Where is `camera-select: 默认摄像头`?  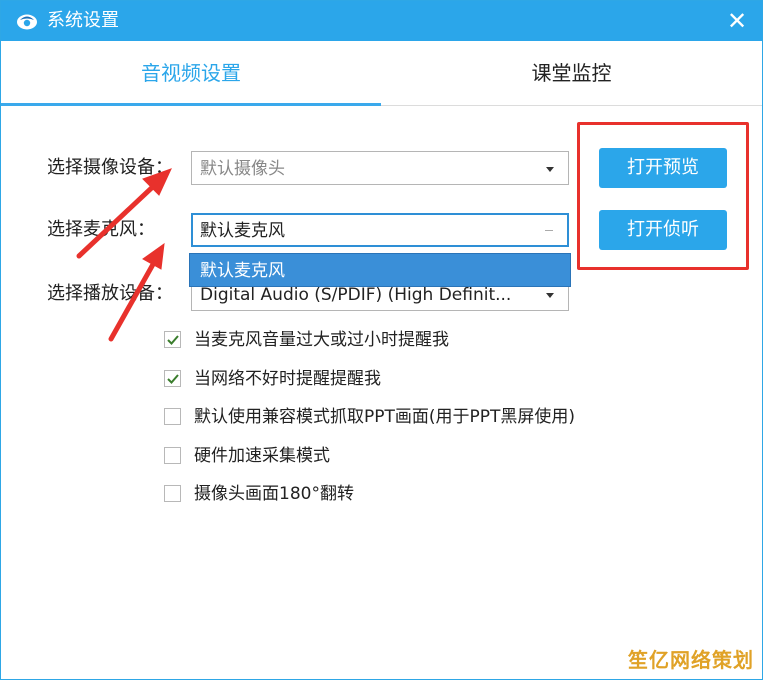
camera-select: 默认摄像头 is located at coordinates (380, 168).